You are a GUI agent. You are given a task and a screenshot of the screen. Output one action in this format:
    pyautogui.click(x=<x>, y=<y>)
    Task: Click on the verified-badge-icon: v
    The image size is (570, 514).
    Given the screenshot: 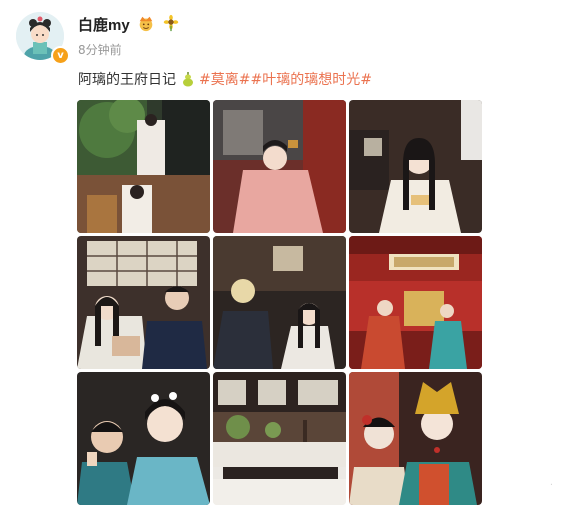 What is the action you would take?
    pyautogui.click(x=60, y=55)
    